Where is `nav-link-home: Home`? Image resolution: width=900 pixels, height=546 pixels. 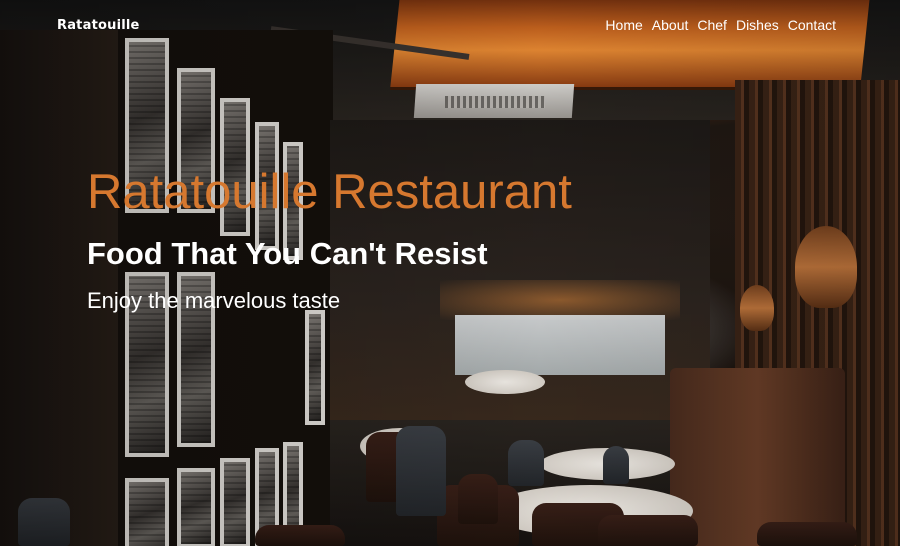
nav-link-home: Home is located at coordinates (623, 25).